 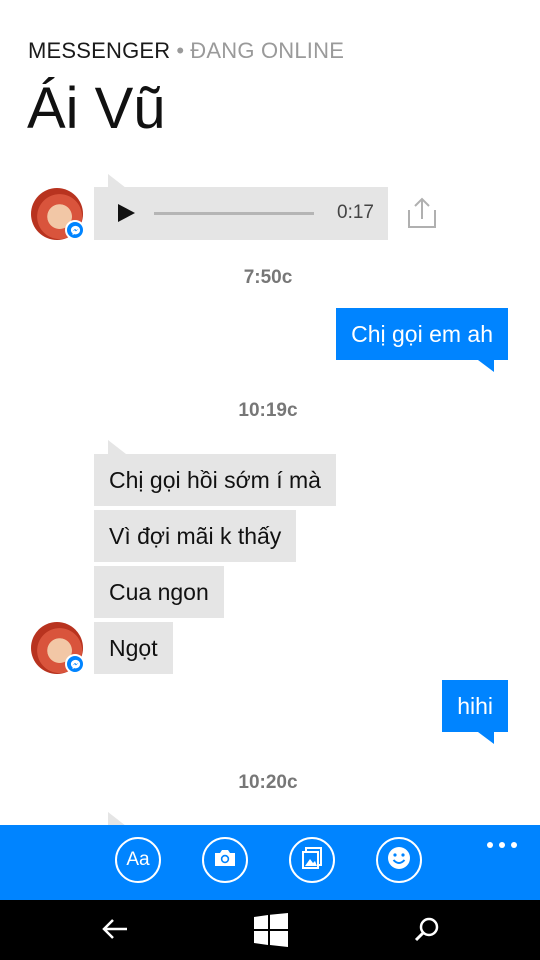 What do you see at coordinates (270, 862) in the screenshot?
I see `composer-bar: Aa` at bounding box center [270, 862].